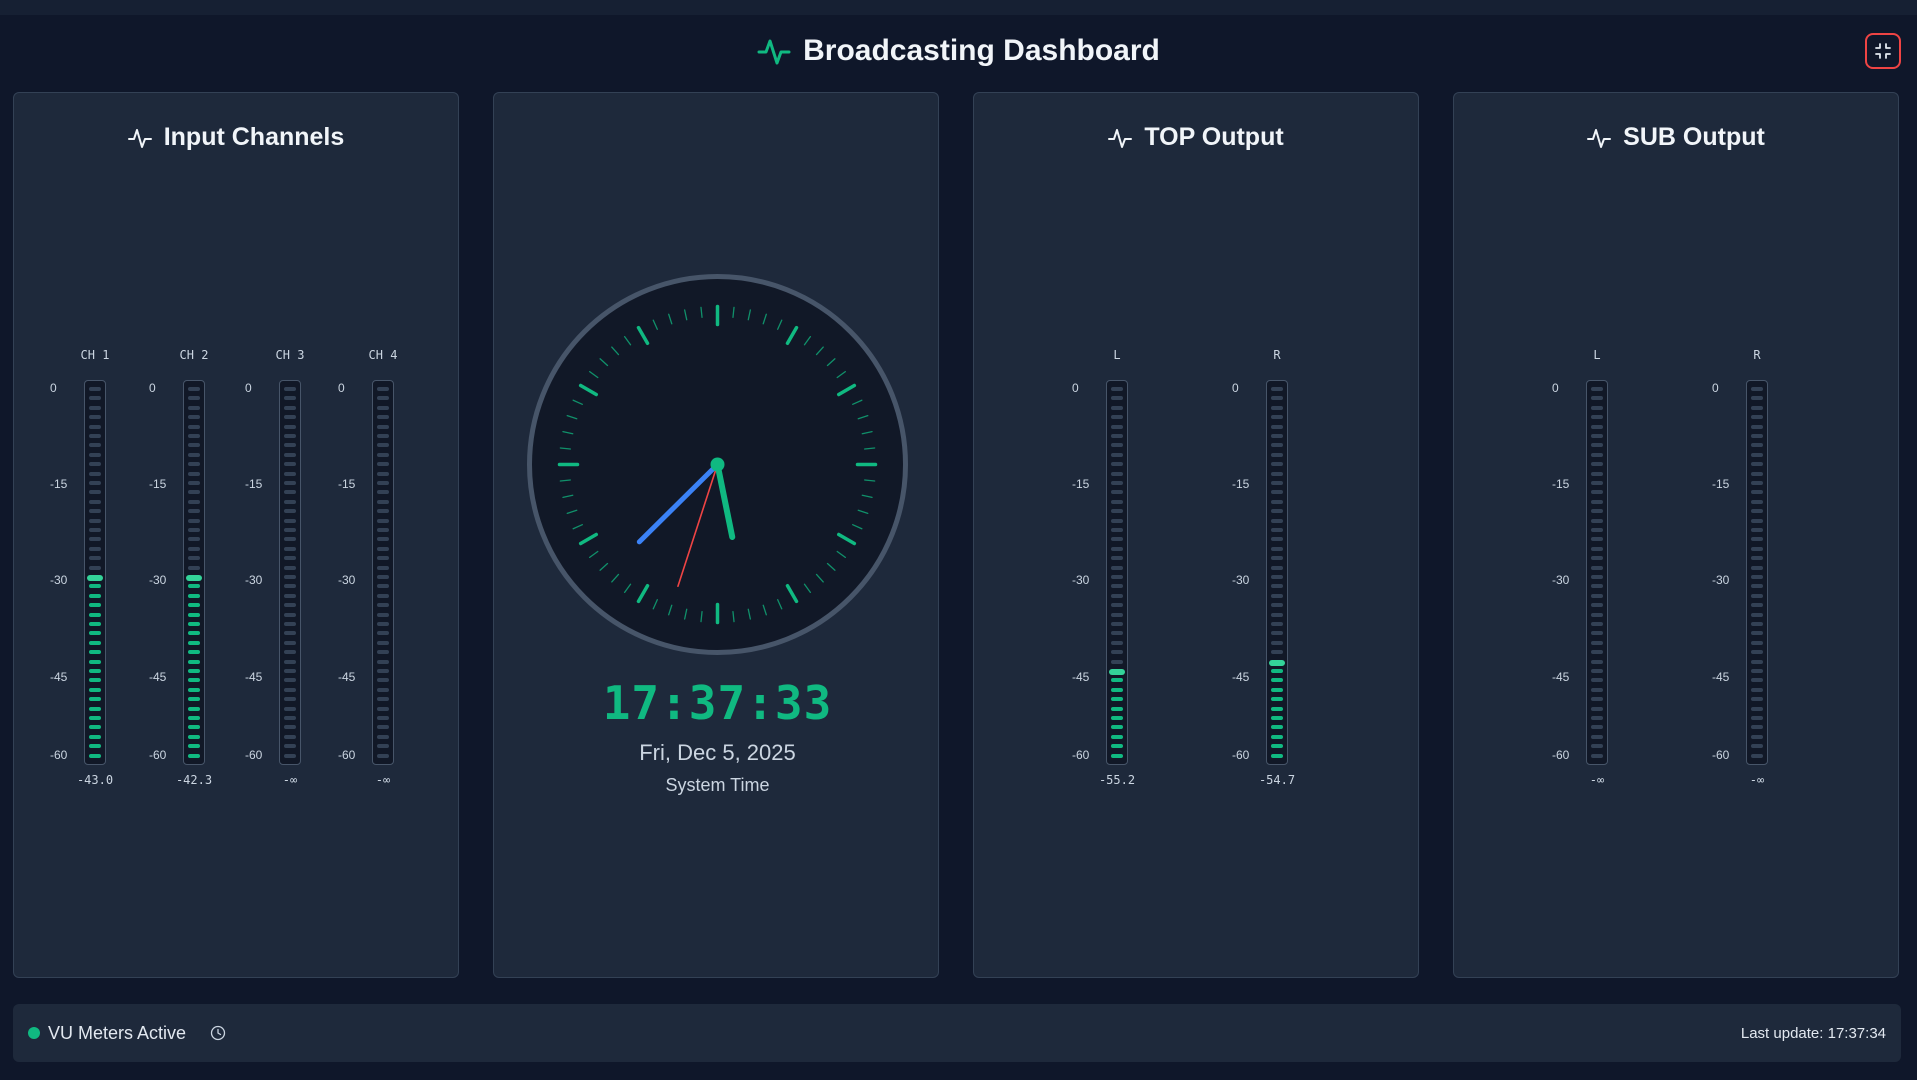 The image size is (1917, 1080). I want to click on meter-value: -43.0, so click(95, 780).